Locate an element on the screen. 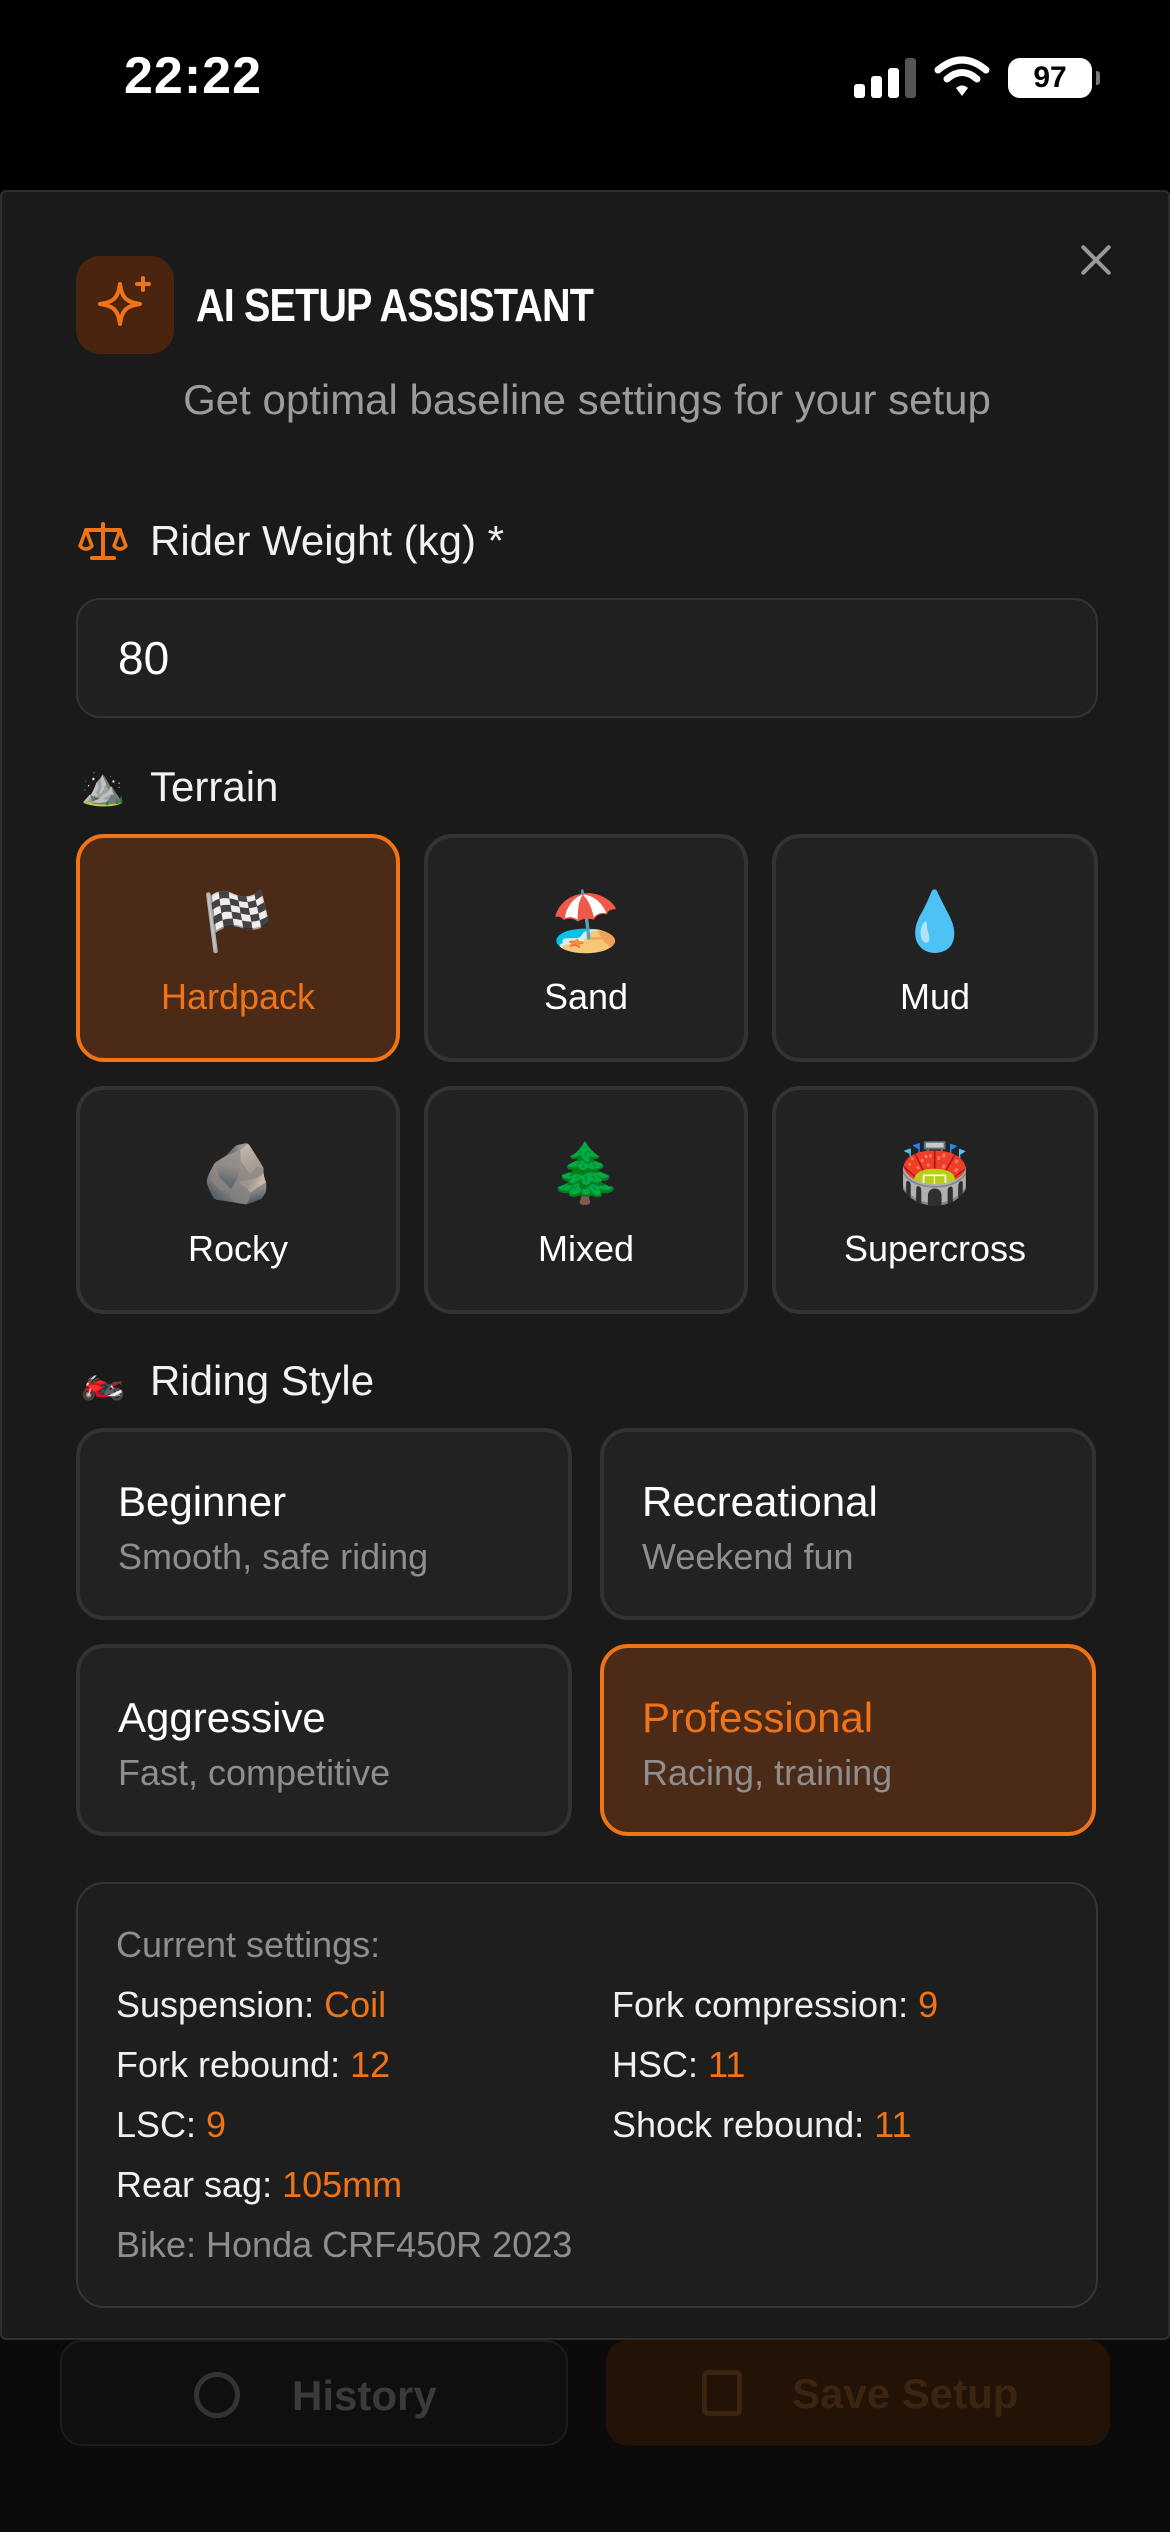  setting-value: Coil is located at coordinates (355, 2004).